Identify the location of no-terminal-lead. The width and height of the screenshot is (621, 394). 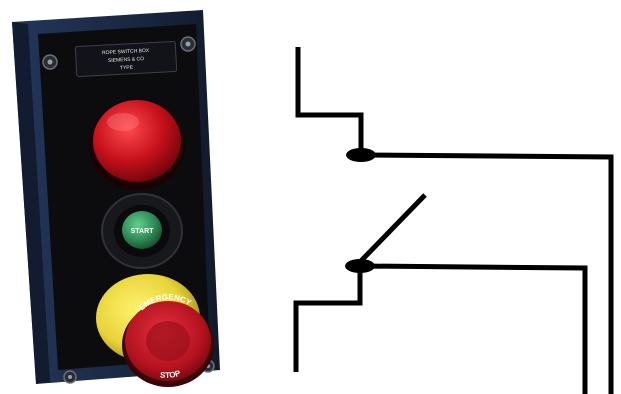
(328, 319).